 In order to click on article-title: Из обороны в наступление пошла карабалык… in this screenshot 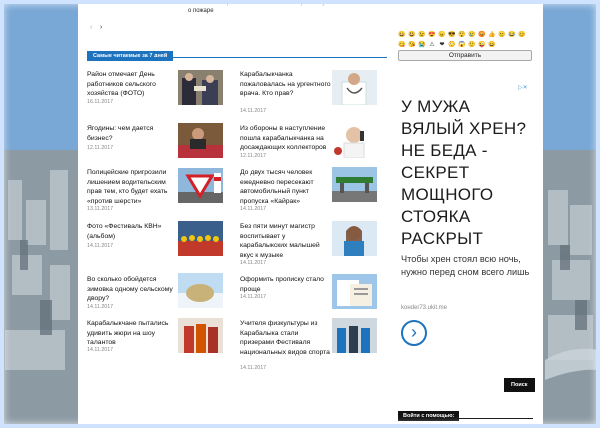, I will do `click(286, 138)`.